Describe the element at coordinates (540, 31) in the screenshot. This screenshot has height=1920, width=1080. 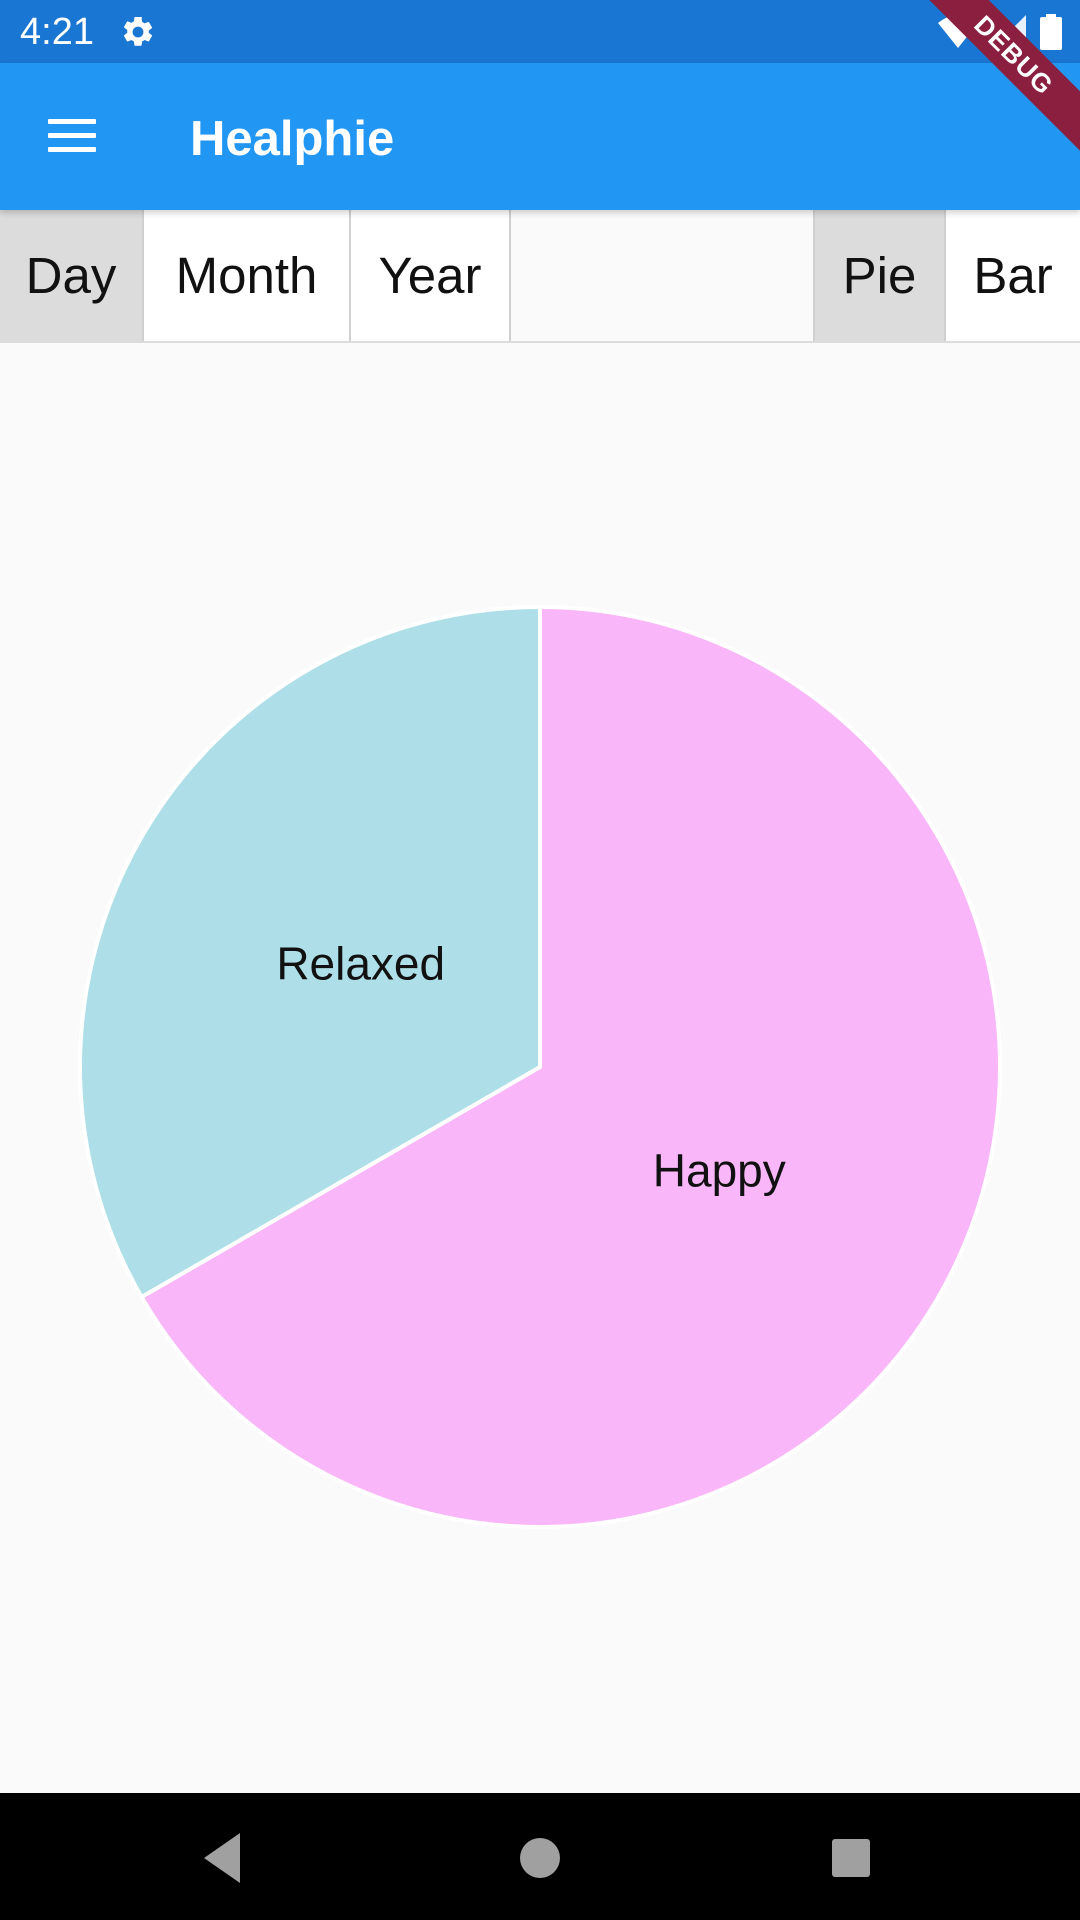
I see `status-bar: 4:21` at that location.